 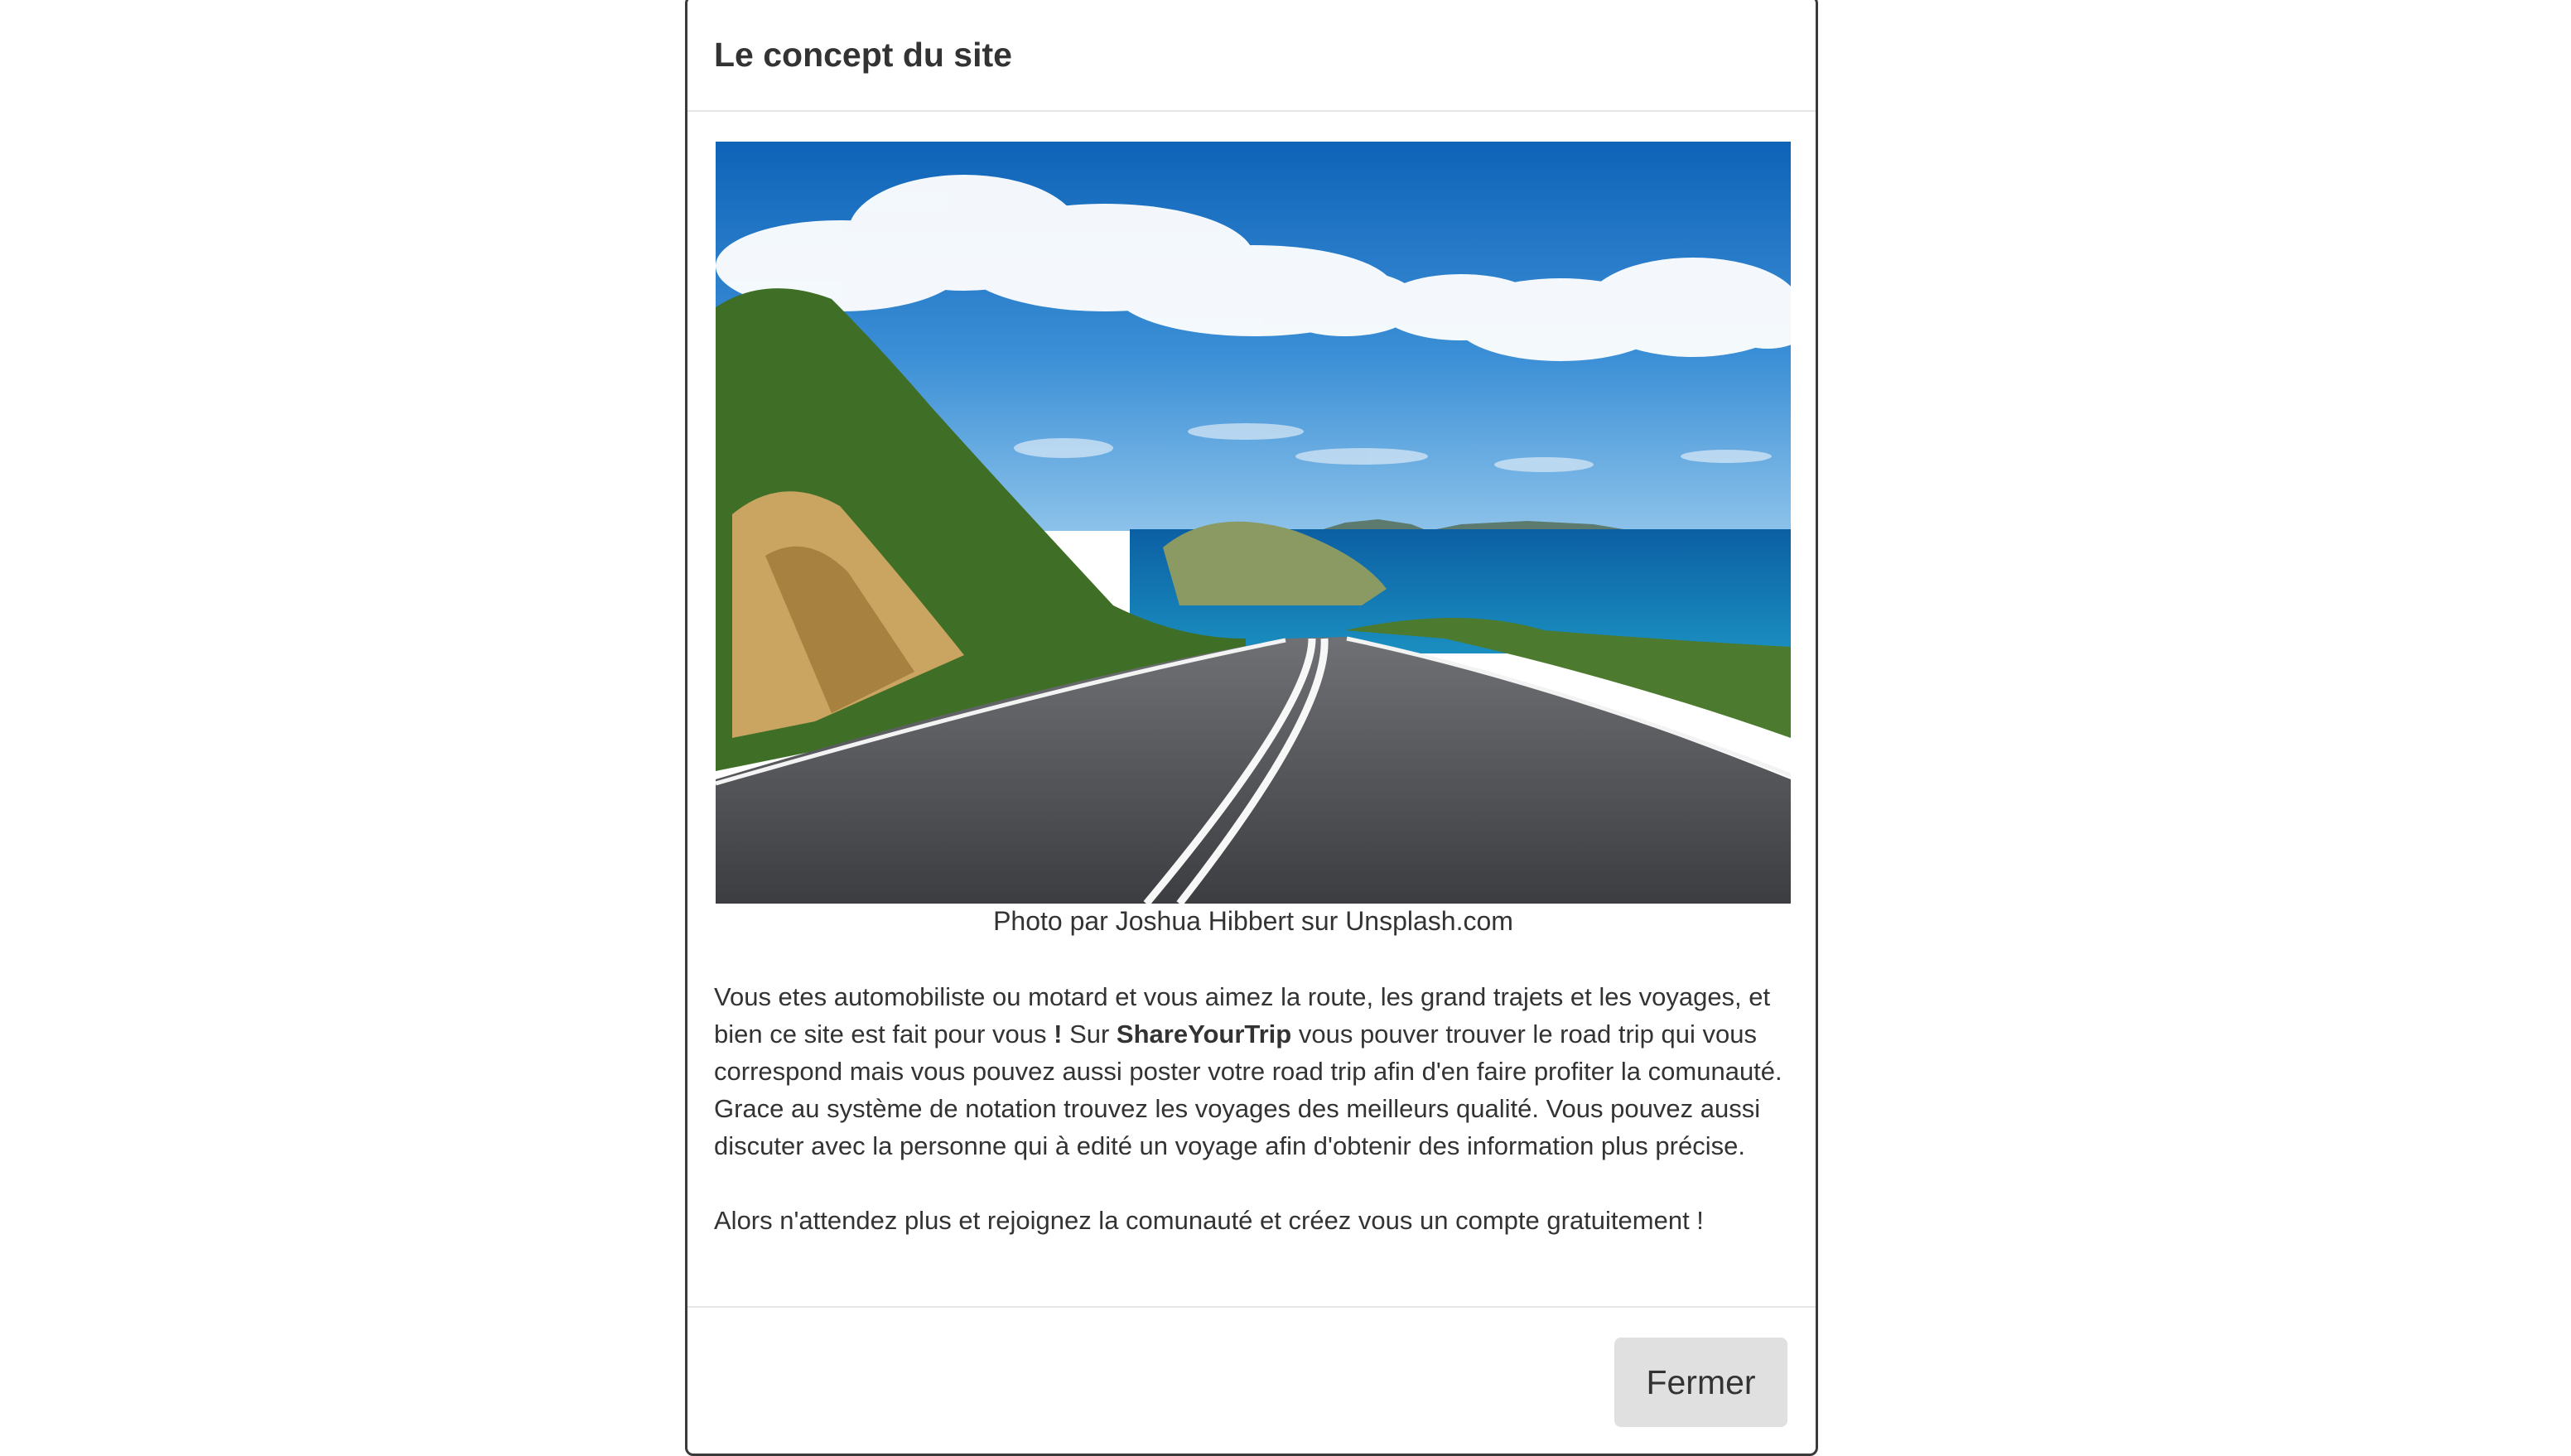 What do you see at coordinates (1058, 1034) in the screenshot?
I see `intro-exclaim: !` at bounding box center [1058, 1034].